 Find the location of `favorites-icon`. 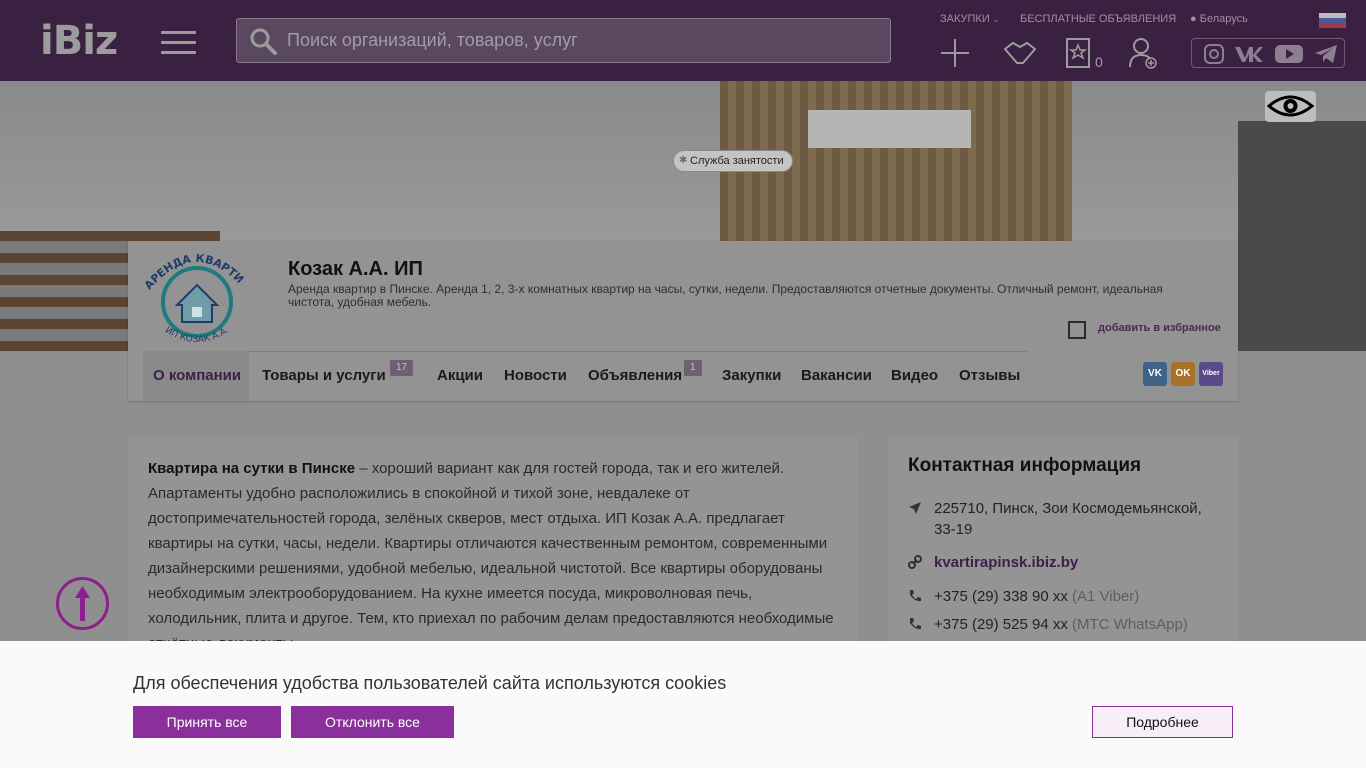

favorites-icon is located at coordinates (1078, 53).